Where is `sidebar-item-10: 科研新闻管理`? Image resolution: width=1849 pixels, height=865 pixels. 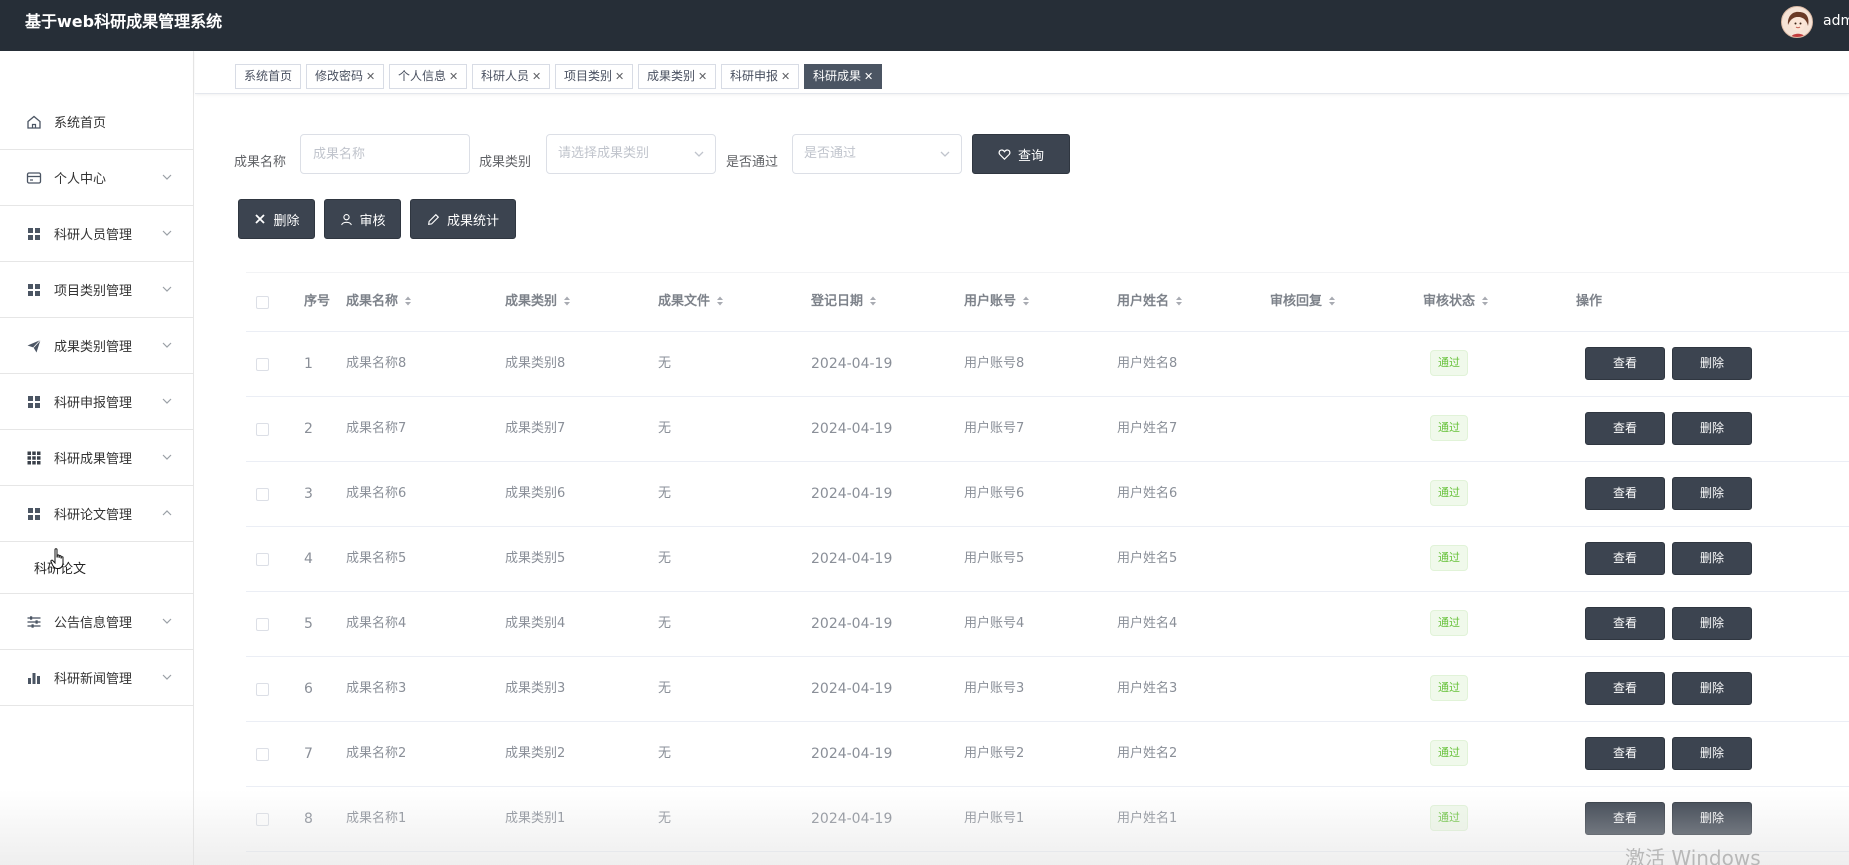 sidebar-item-10: 科研新闻管理 is located at coordinates (96, 678).